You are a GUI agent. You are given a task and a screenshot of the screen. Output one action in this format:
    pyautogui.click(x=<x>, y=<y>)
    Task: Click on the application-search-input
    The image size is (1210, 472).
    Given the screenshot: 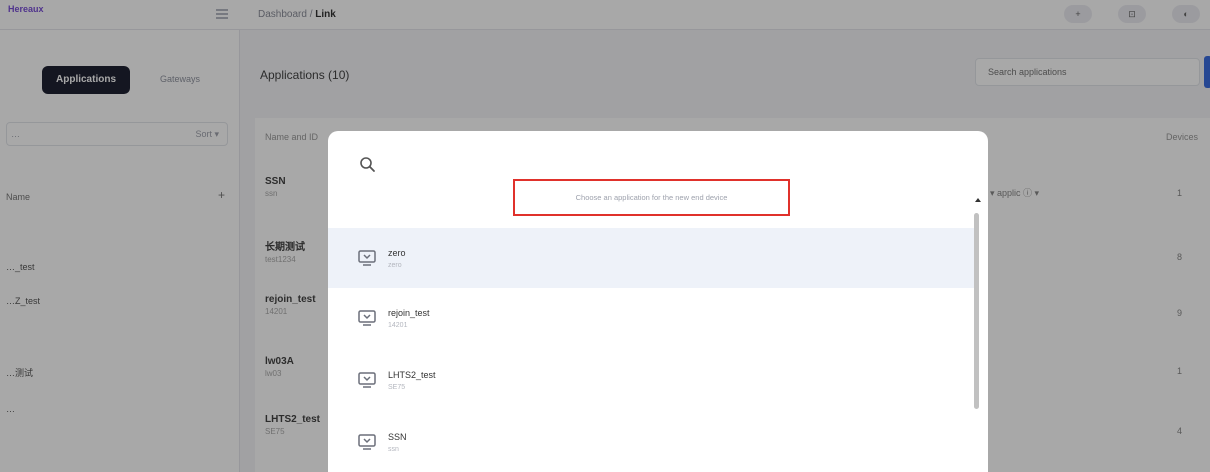 What is the action you would take?
    pyautogui.click(x=651, y=197)
    